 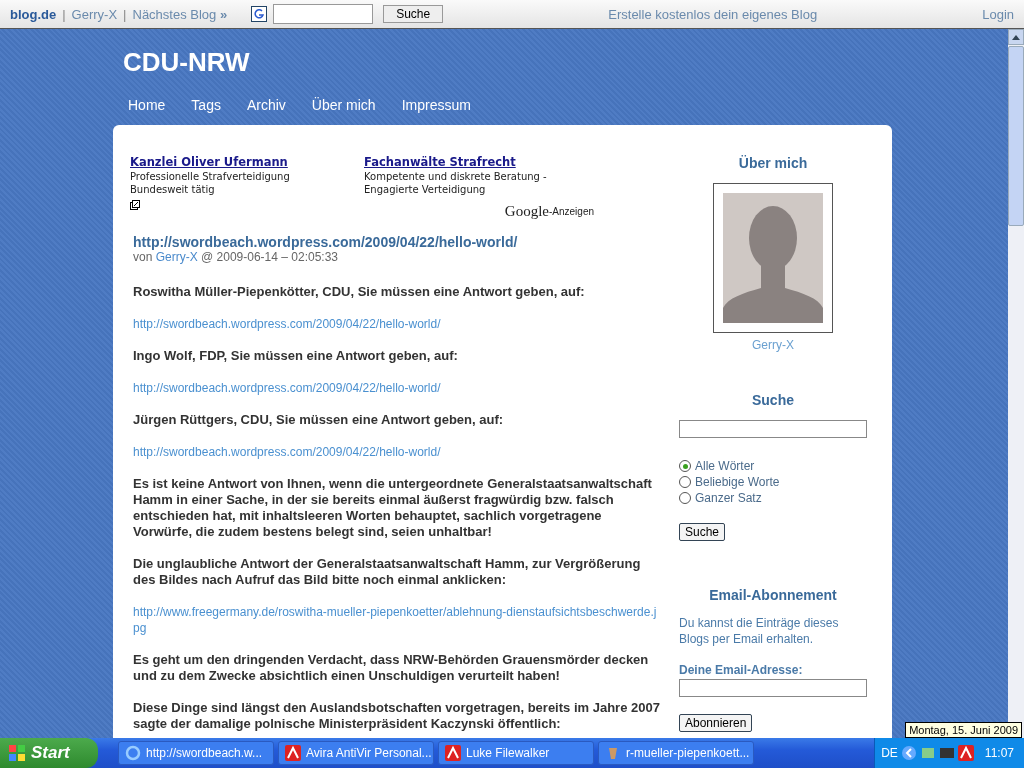 What do you see at coordinates (702, 532) in the screenshot?
I see `sidebar-search-button: Suche` at bounding box center [702, 532].